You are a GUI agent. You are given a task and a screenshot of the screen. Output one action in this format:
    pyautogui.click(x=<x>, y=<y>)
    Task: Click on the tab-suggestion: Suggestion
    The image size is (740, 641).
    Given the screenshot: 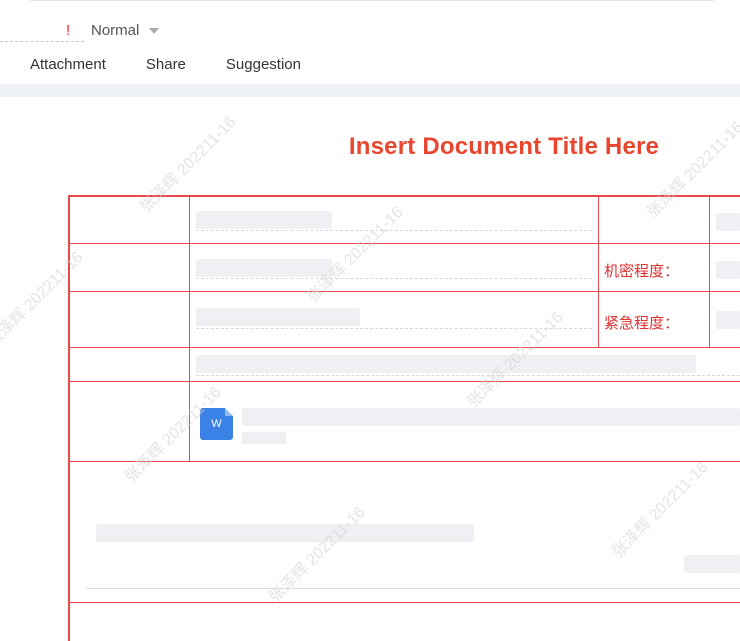 What is the action you would take?
    pyautogui.click(x=263, y=67)
    